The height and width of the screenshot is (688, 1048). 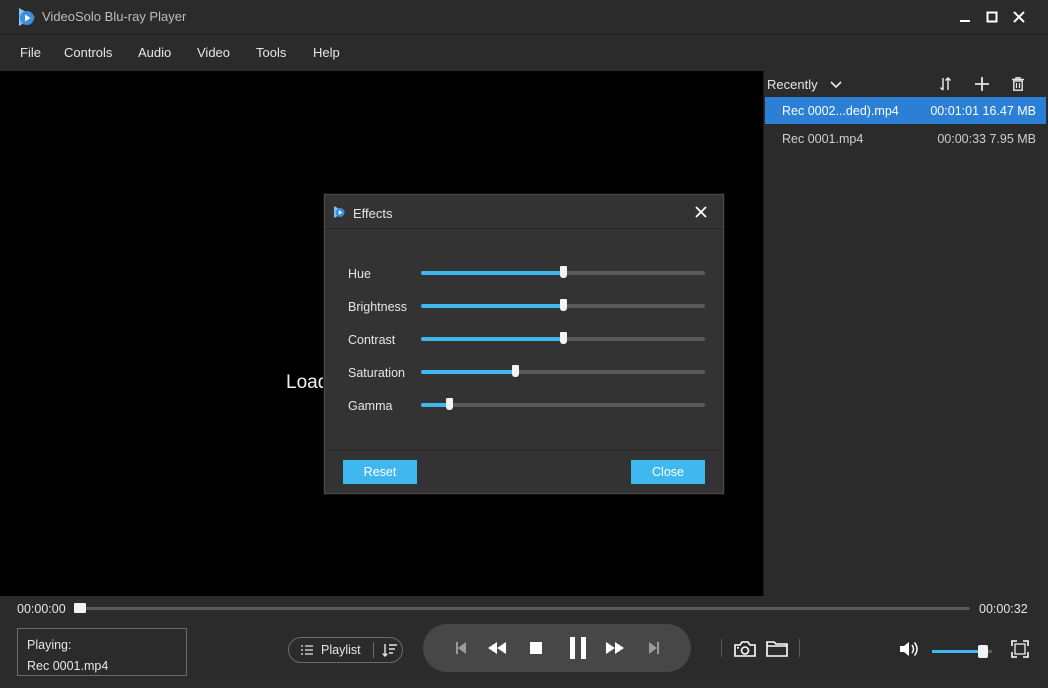 I want to click on chevron-down-icon, so click(x=836, y=84).